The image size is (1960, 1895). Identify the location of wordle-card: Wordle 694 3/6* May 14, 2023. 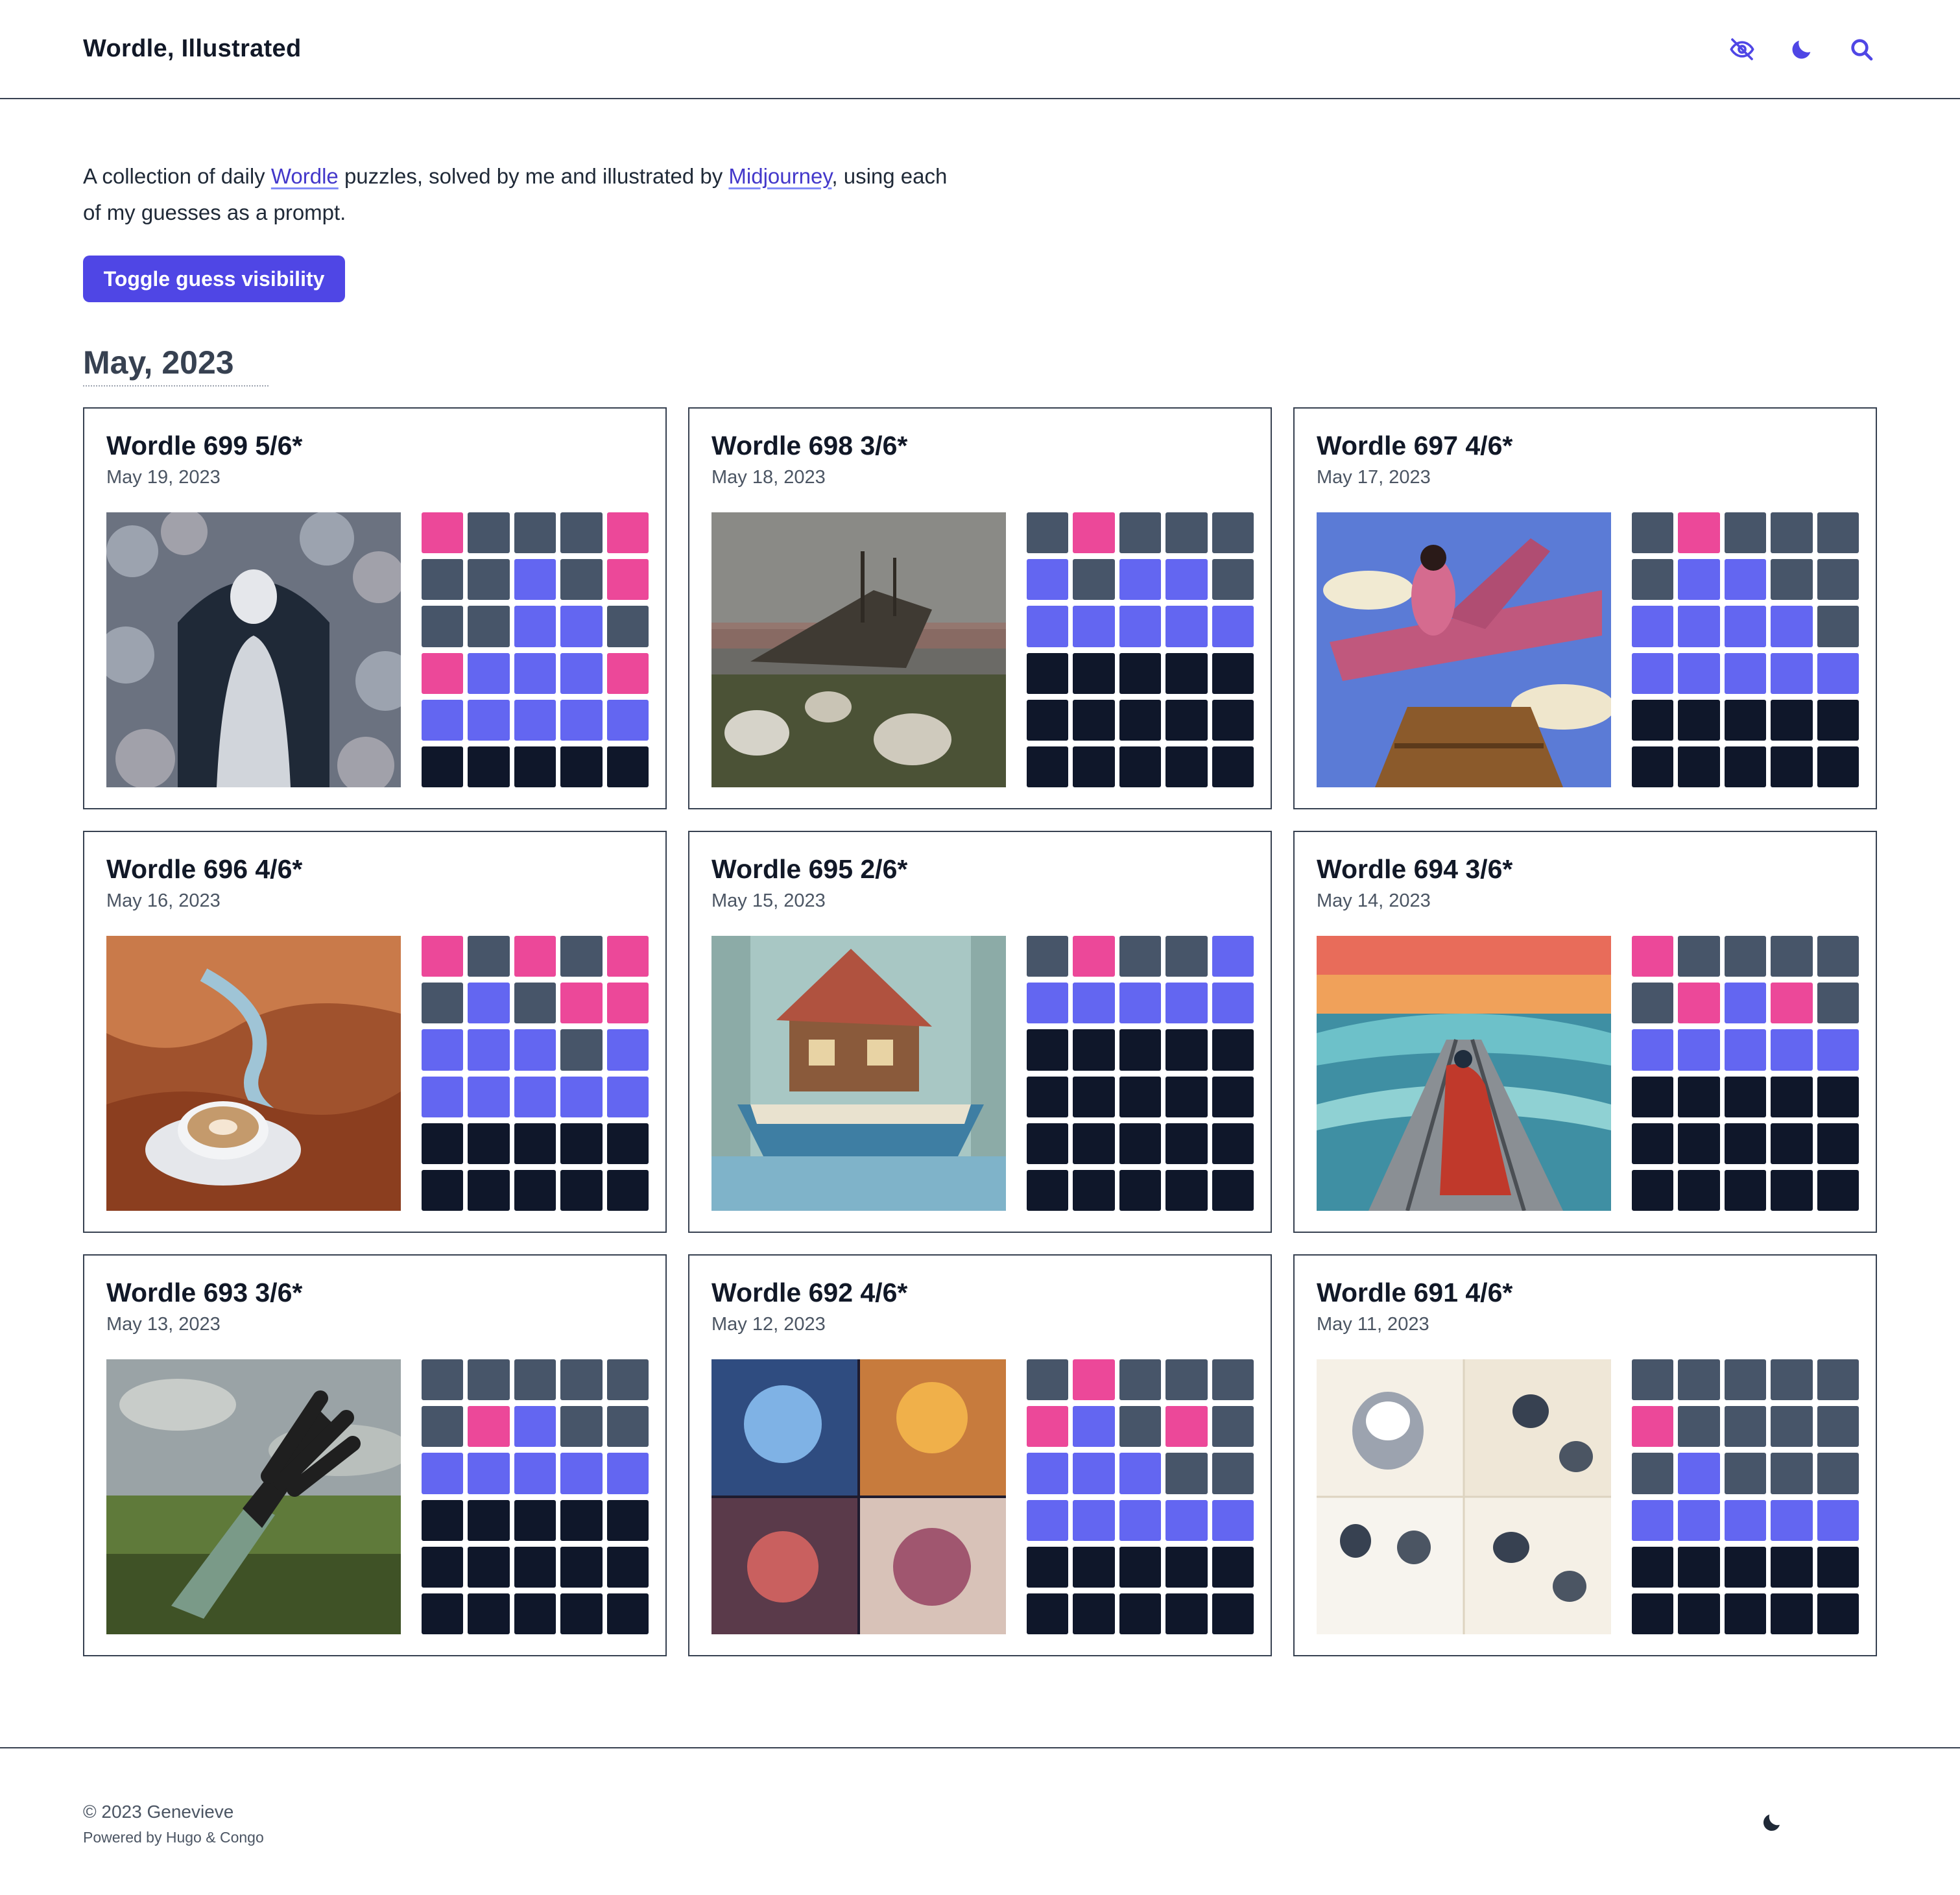
(1585, 1032).